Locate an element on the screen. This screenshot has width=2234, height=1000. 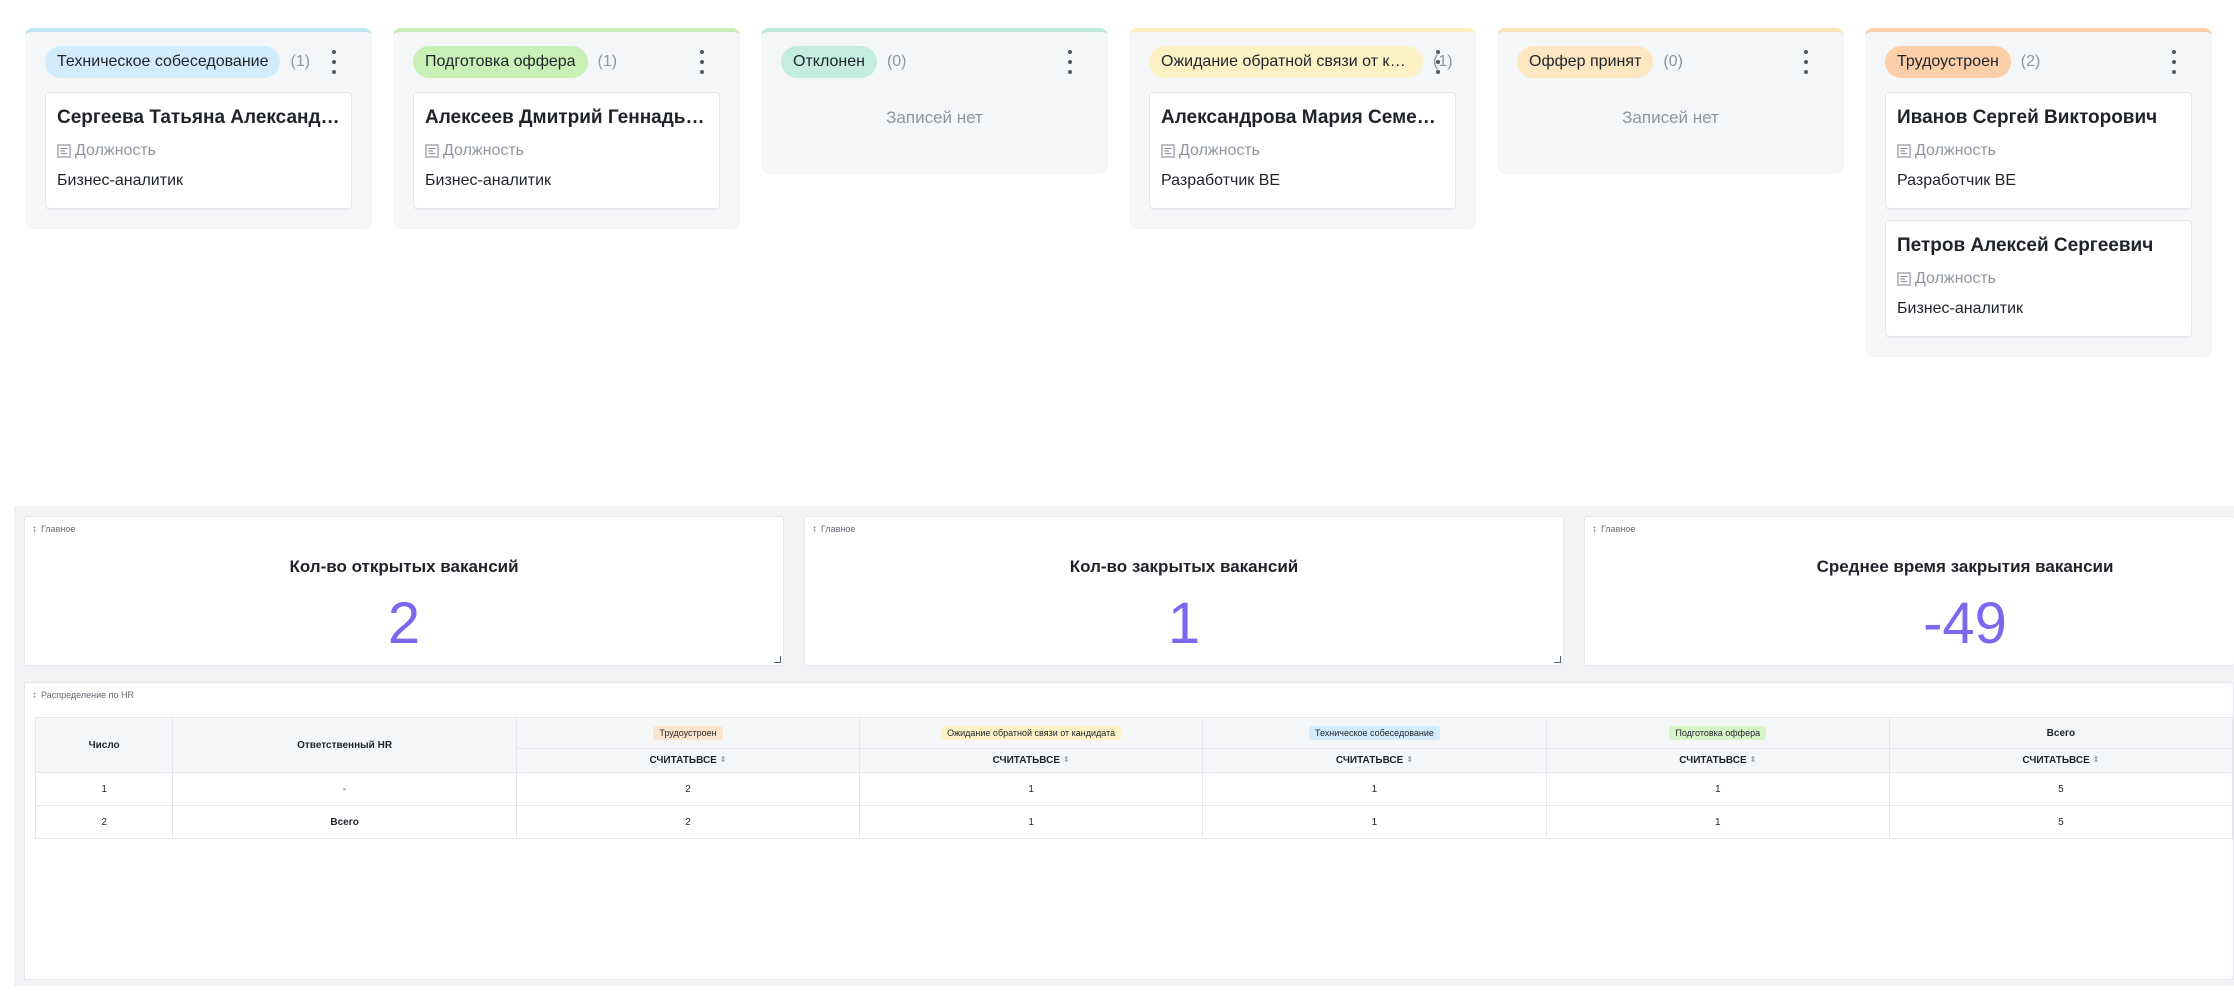
kpi-card-open-vacancies: Главное Кол-во открытых вакансий 2 is located at coordinates (404, 591).